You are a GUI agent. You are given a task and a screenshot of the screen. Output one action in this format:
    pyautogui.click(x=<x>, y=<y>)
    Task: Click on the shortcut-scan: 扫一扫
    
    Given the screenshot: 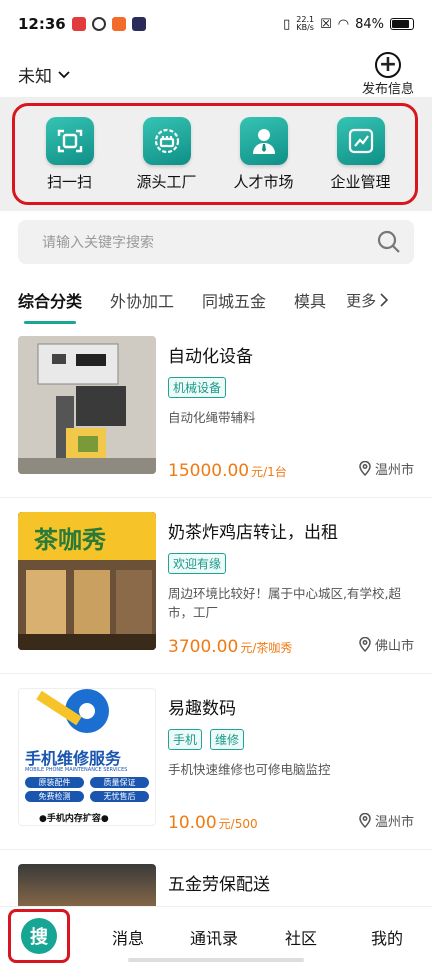 What is the action you would take?
    pyautogui.click(x=70, y=154)
    